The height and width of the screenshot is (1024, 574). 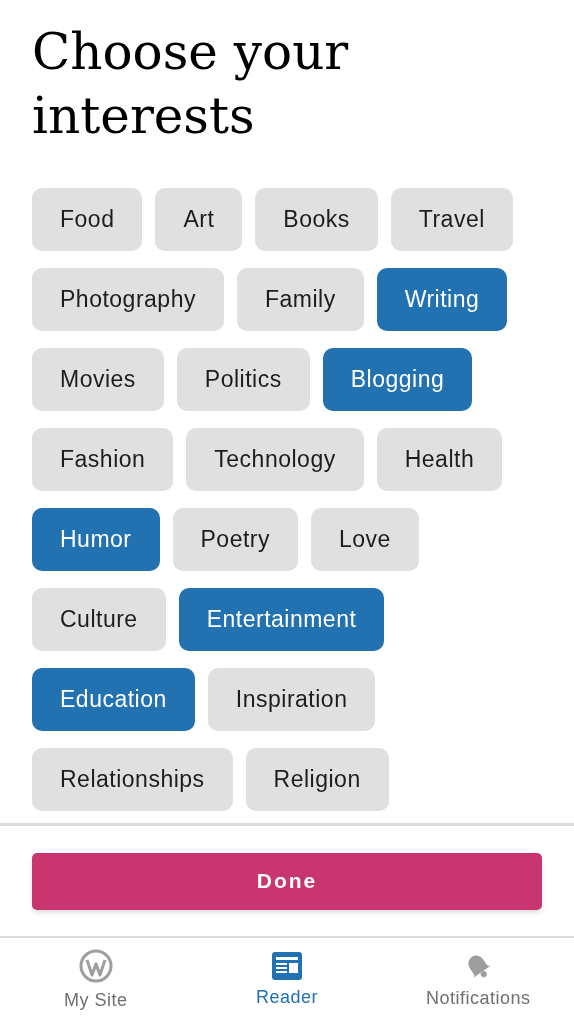 What do you see at coordinates (317, 779) in the screenshot?
I see `interest-chip: Religion` at bounding box center [317, 779].